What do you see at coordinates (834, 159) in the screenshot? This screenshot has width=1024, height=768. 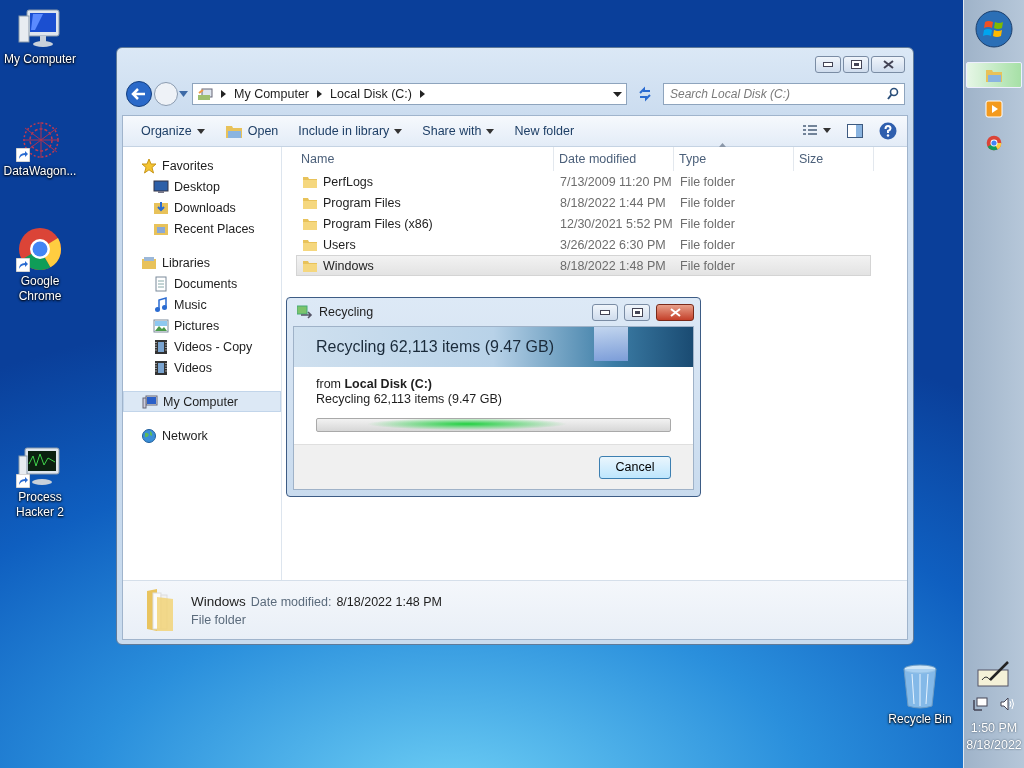 I see `column-header: Size` at bounding box center [834, 159].